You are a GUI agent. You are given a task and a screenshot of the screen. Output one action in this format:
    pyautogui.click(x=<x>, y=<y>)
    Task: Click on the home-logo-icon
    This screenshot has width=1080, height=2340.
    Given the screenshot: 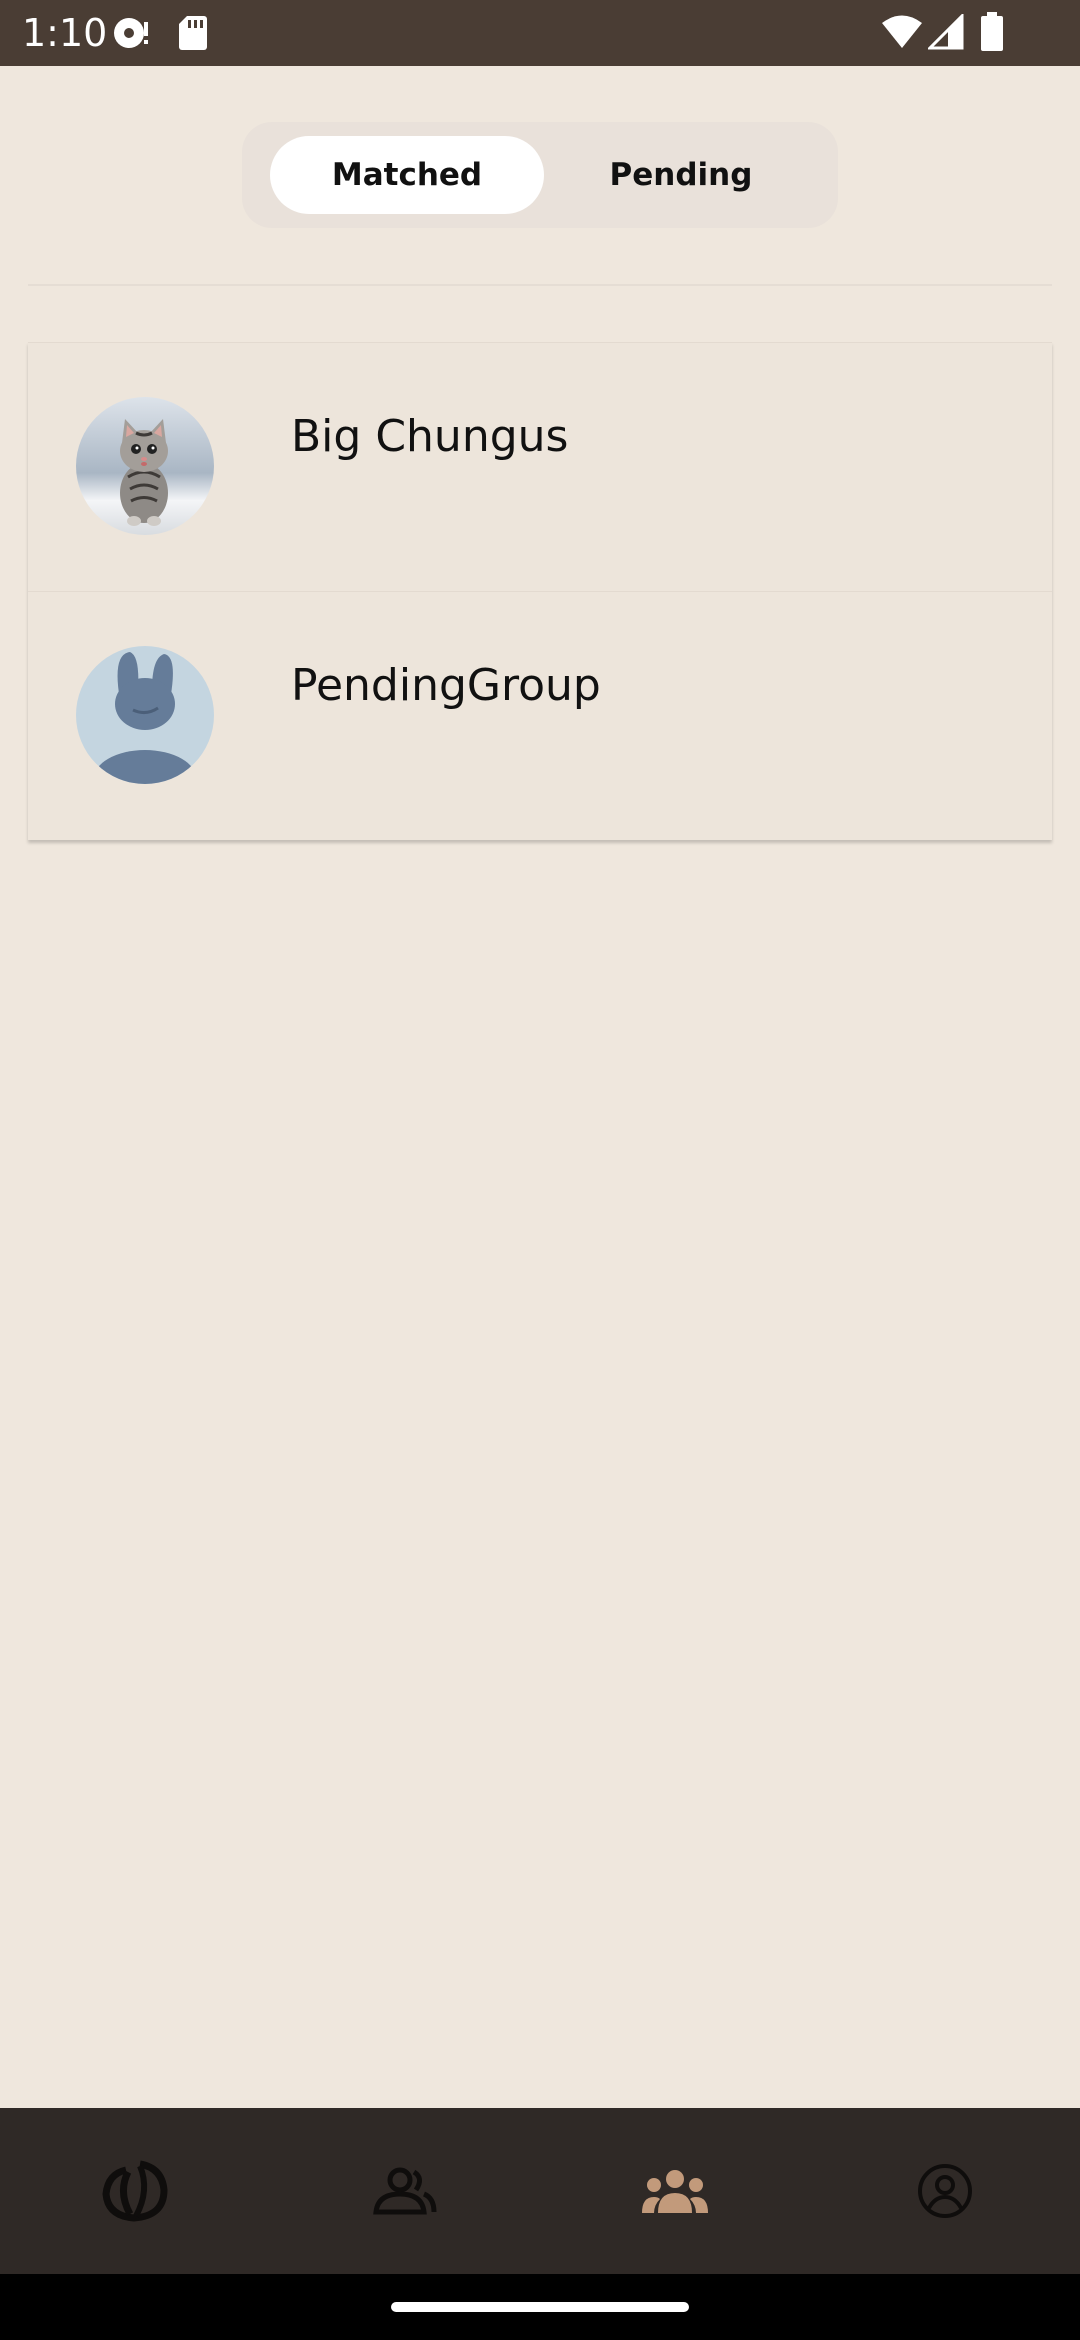 What is the action you would take?
    pyautogui.click(x=135, y=2191)
    